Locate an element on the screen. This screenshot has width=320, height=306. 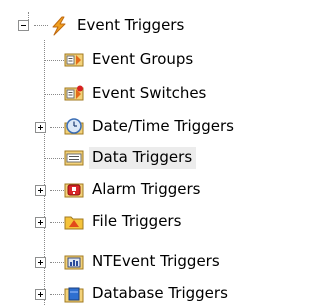
tree-item-event-groups: Event Groups is located at coordinates (130, 60).